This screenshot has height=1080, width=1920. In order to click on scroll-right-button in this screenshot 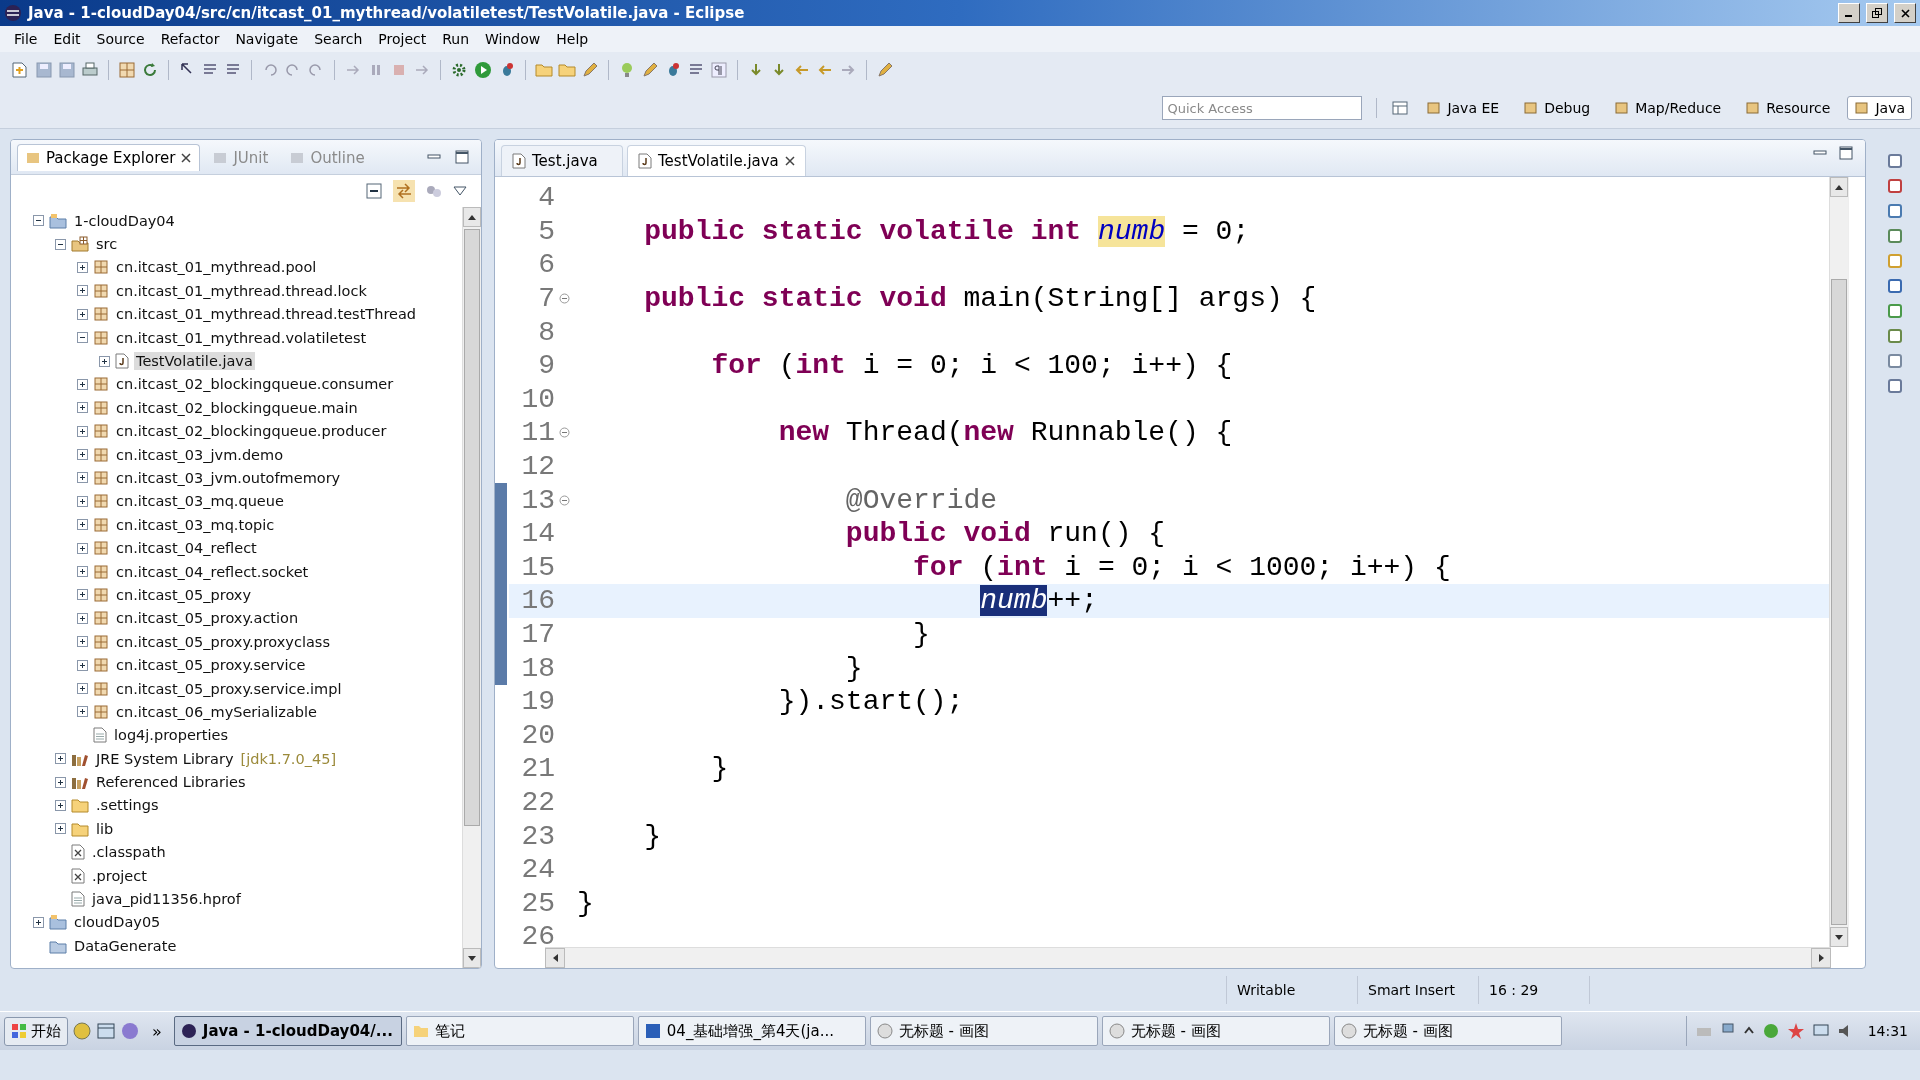, I will do `click(1821, 958)`.